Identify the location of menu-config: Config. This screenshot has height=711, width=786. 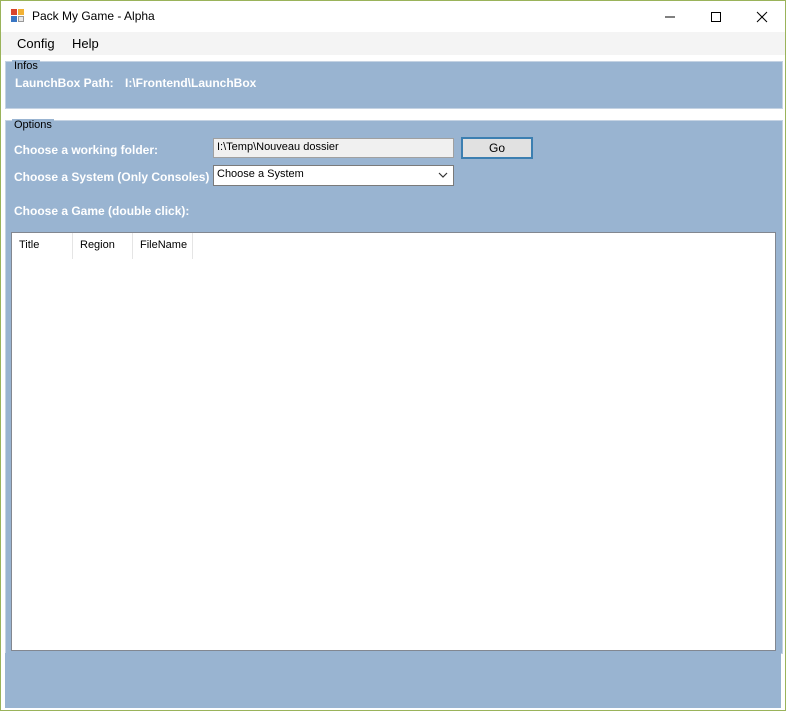
(36, 43).